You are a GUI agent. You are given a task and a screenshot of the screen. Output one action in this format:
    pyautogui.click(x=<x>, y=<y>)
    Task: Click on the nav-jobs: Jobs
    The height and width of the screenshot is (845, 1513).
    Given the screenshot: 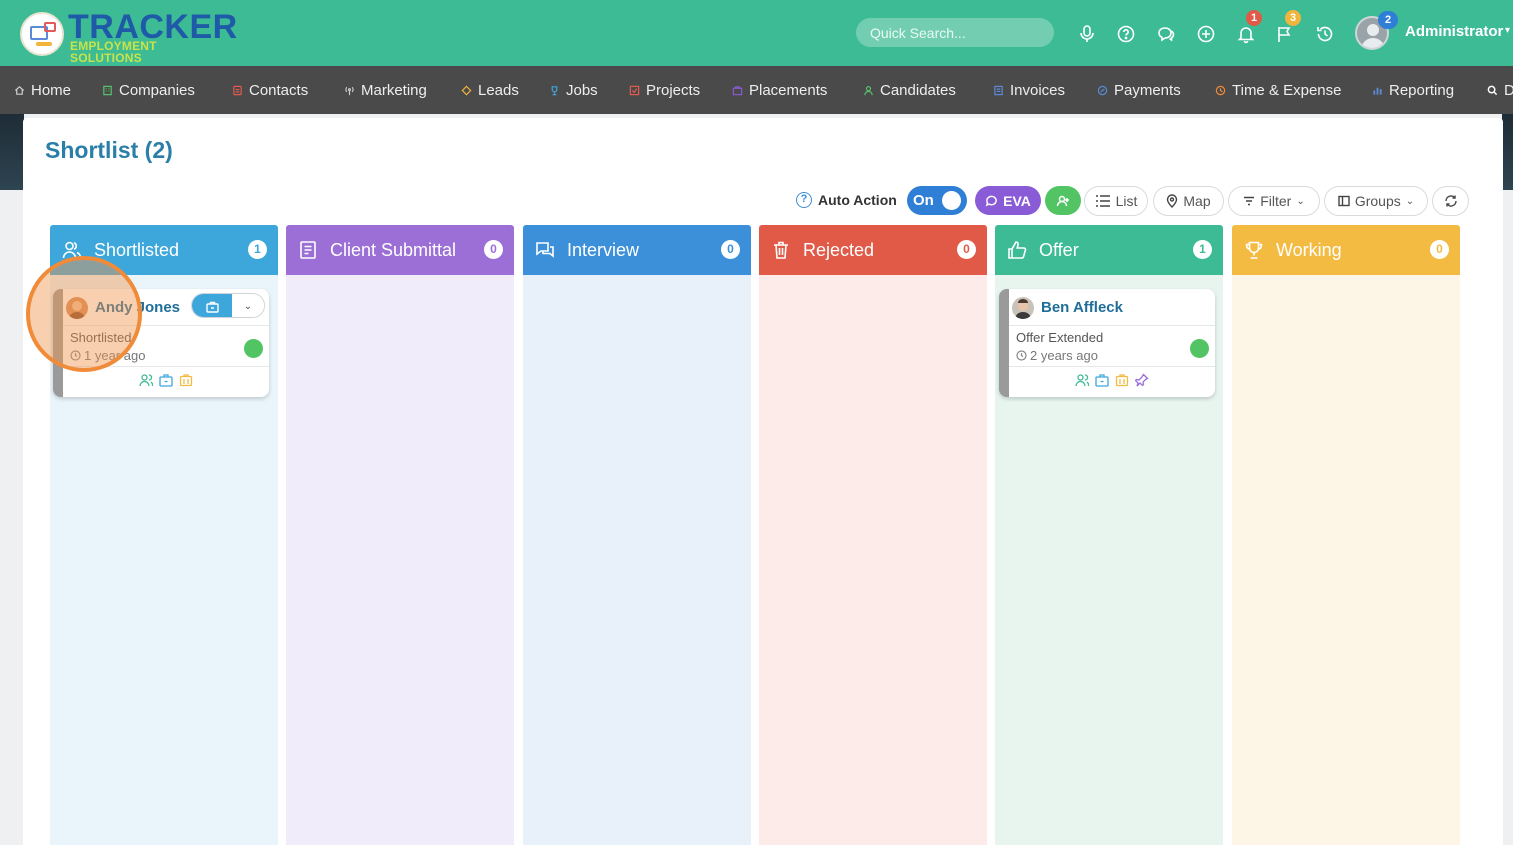 What is the action you would take?
    pyautogui.click(x=573, y=90)
    